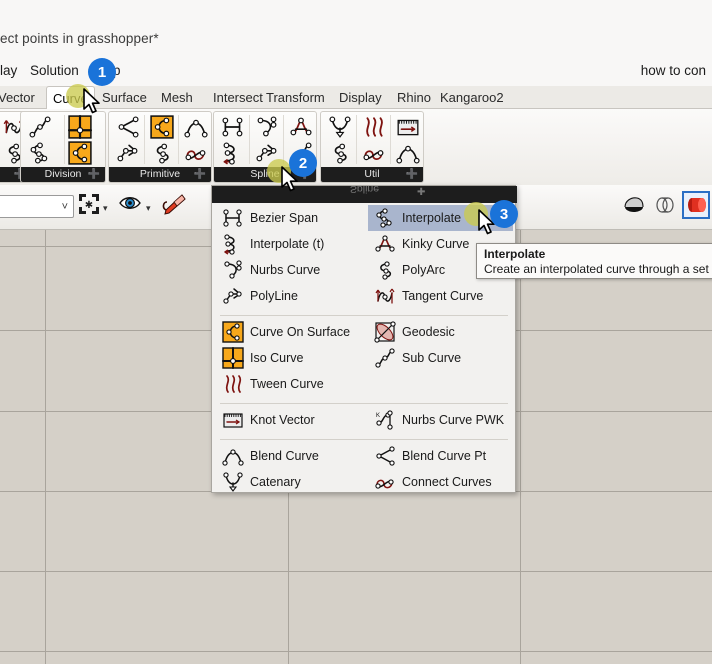  I want to click on tab-rhino: Rhino, so click(414, 97).